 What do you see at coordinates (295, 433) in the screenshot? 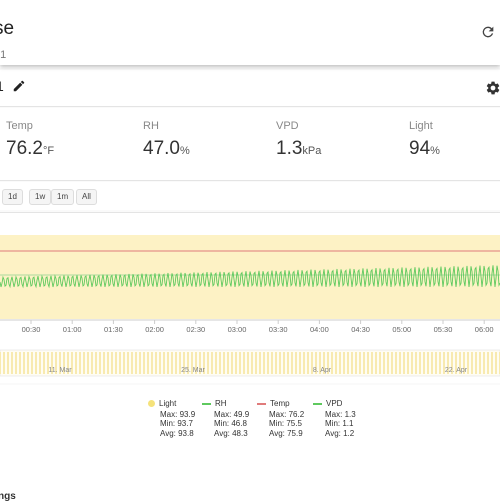
I see `avg-value: 75.9` at bounding box center [295, 433].